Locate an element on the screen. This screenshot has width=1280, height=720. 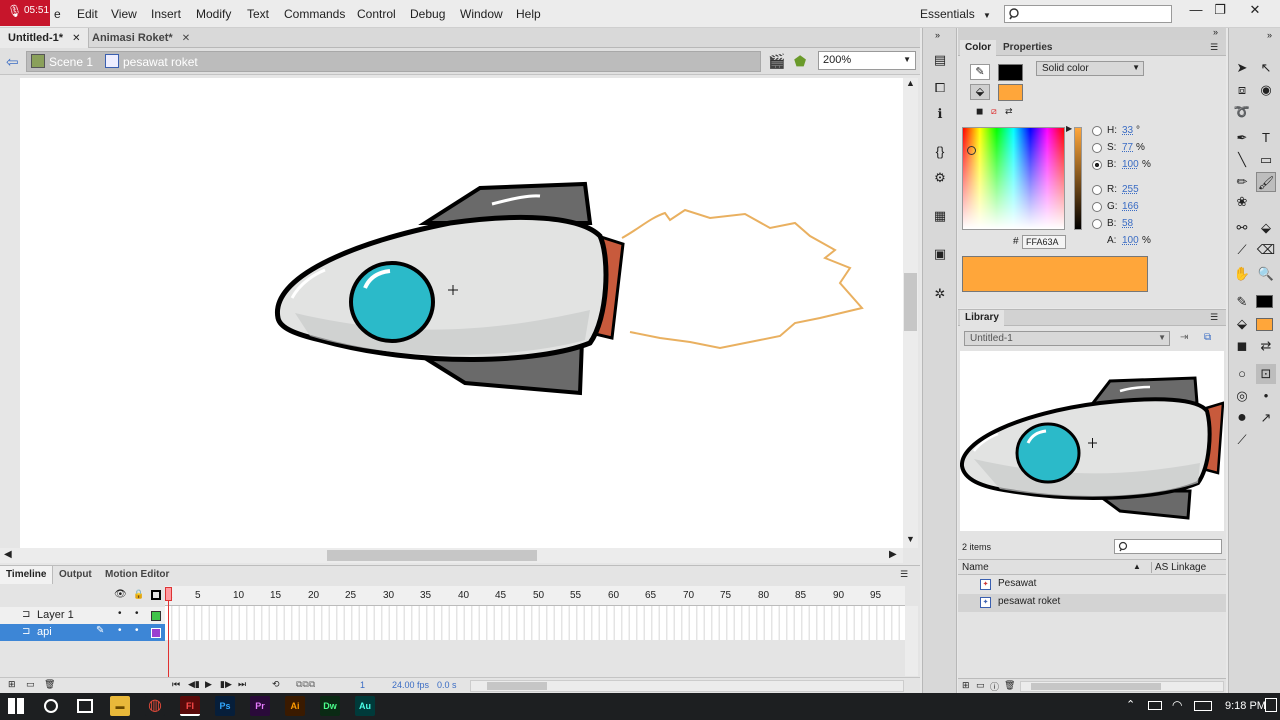
object-drawing-icon: ○ is located at coordinates (1242, 374).